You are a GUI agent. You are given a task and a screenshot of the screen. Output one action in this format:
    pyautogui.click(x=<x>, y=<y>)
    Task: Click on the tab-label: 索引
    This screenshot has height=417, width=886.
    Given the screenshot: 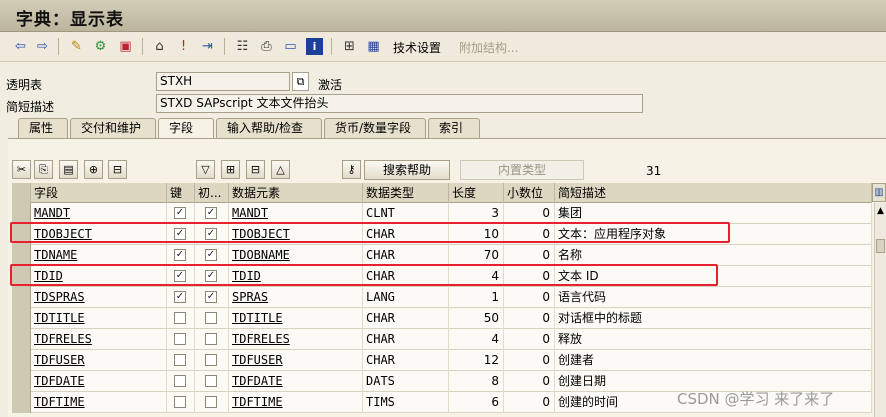 What is the action you would take?
    pyautogui.click(x=451, y=128)
    